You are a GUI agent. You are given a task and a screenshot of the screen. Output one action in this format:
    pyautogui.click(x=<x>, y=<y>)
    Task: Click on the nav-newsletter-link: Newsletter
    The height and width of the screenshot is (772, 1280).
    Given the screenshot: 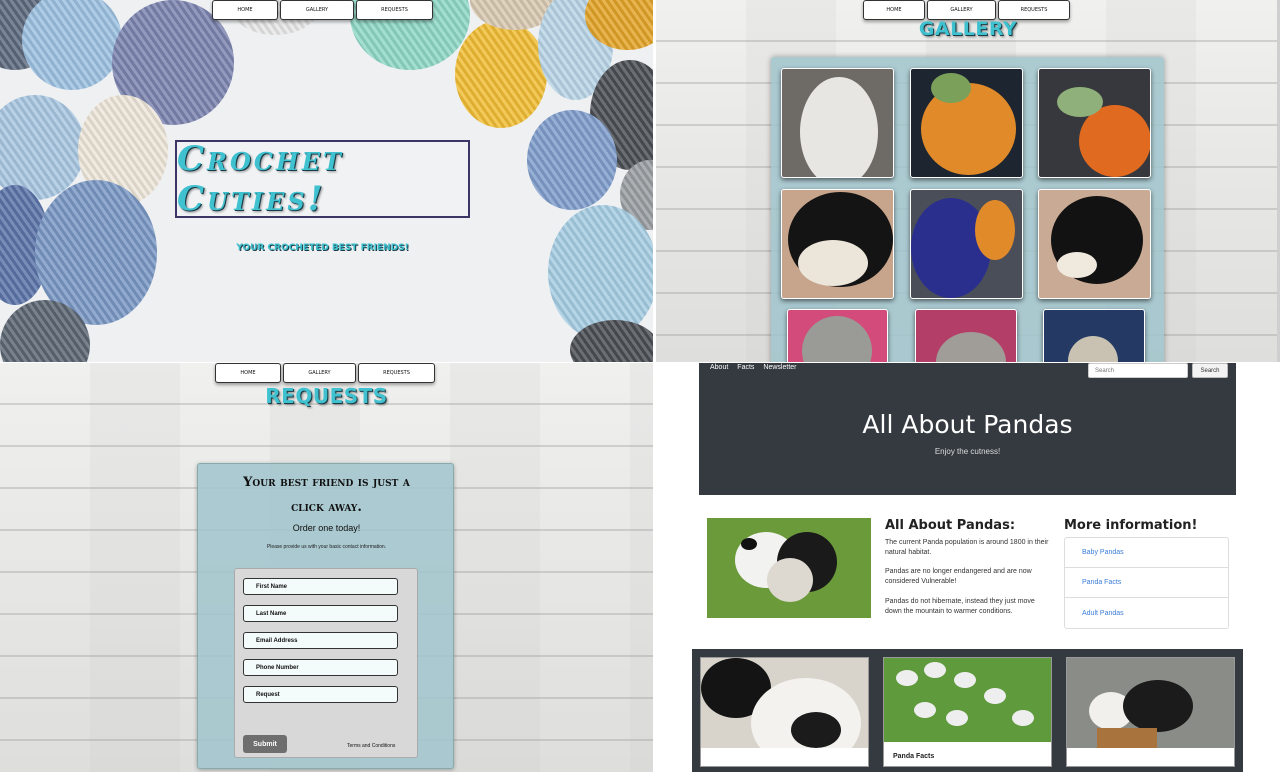 What is the action you would take?
    pyautogui.click(x=779, y=367)
    